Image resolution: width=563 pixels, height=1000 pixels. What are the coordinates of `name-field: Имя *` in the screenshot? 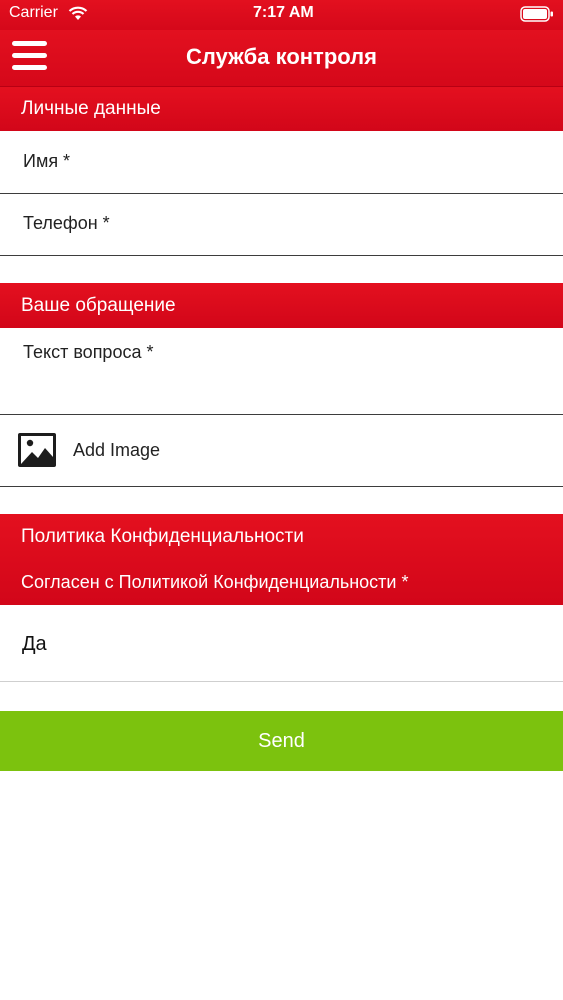 It's located at (281, 162).